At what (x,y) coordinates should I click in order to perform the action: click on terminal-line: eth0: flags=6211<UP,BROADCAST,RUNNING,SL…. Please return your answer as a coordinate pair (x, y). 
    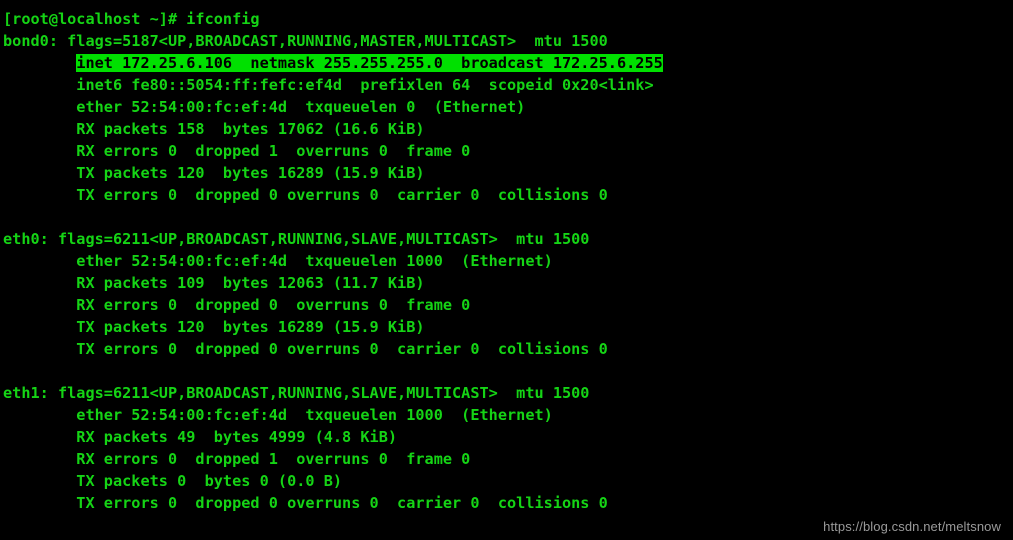
    Looking at the image, I should click on (296, 239).